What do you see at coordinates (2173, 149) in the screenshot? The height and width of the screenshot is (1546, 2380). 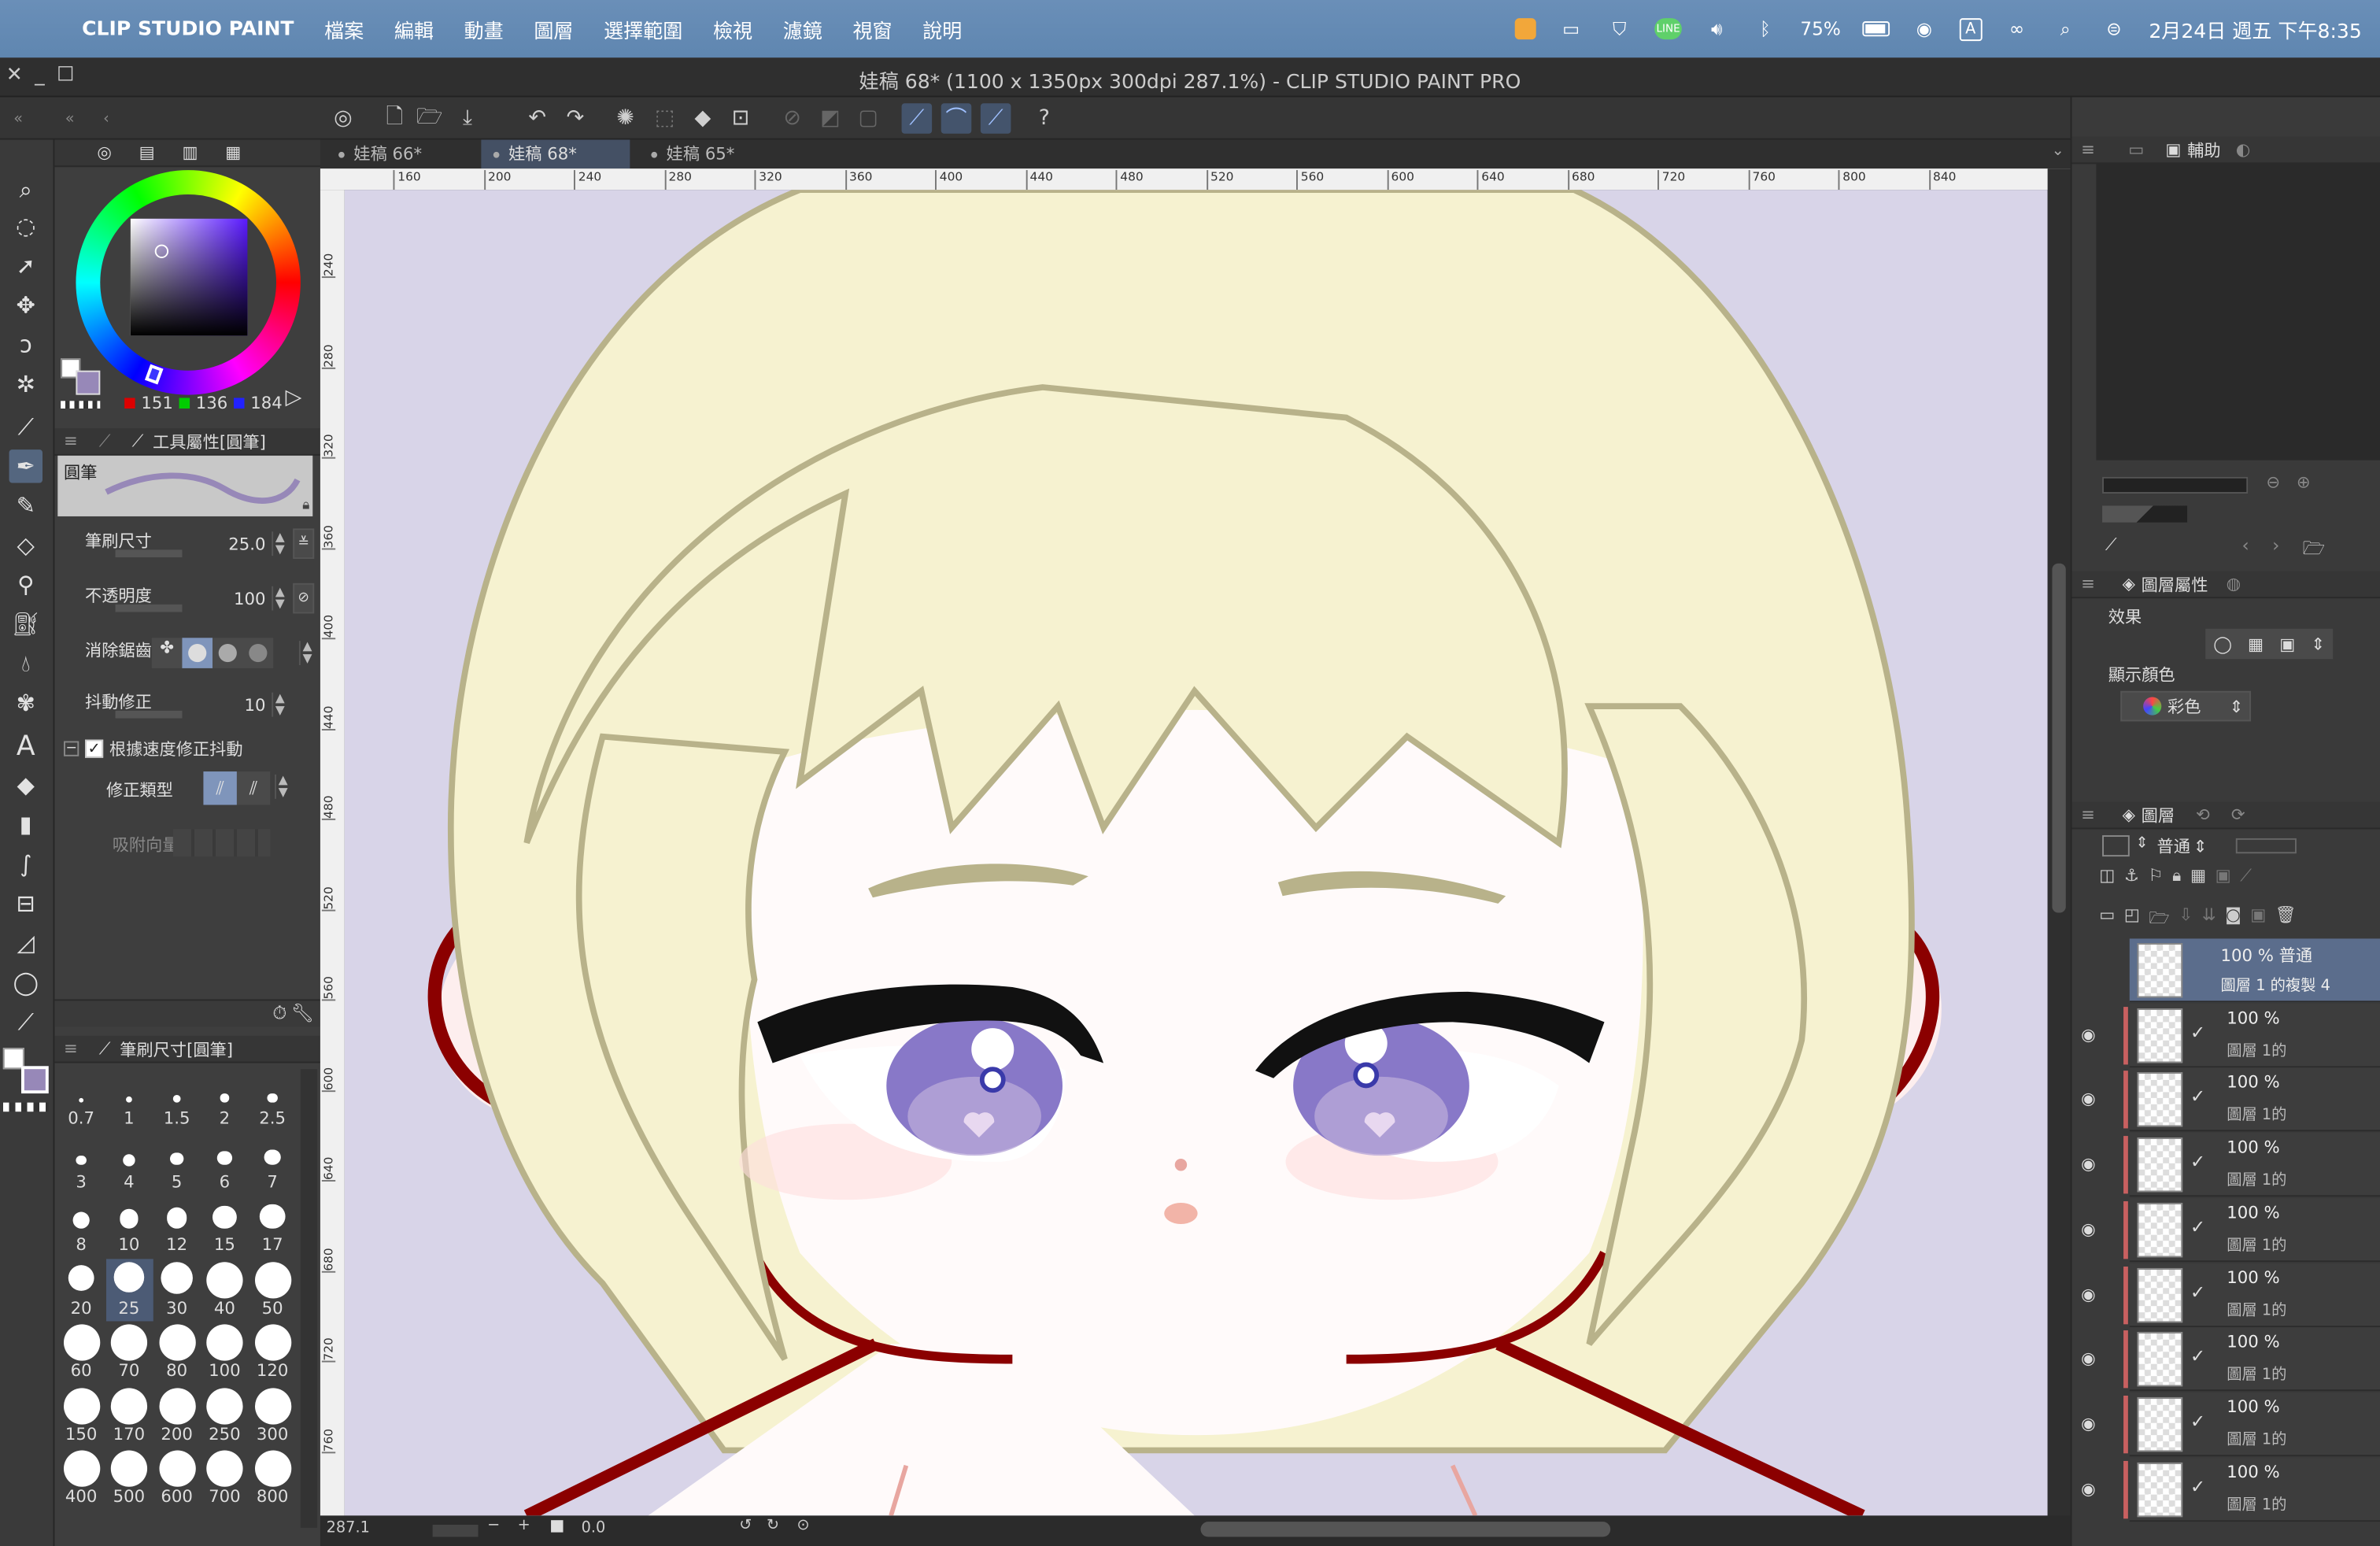 I see `aux-tab-icon: ▣` at bounding box center [2173, 149].